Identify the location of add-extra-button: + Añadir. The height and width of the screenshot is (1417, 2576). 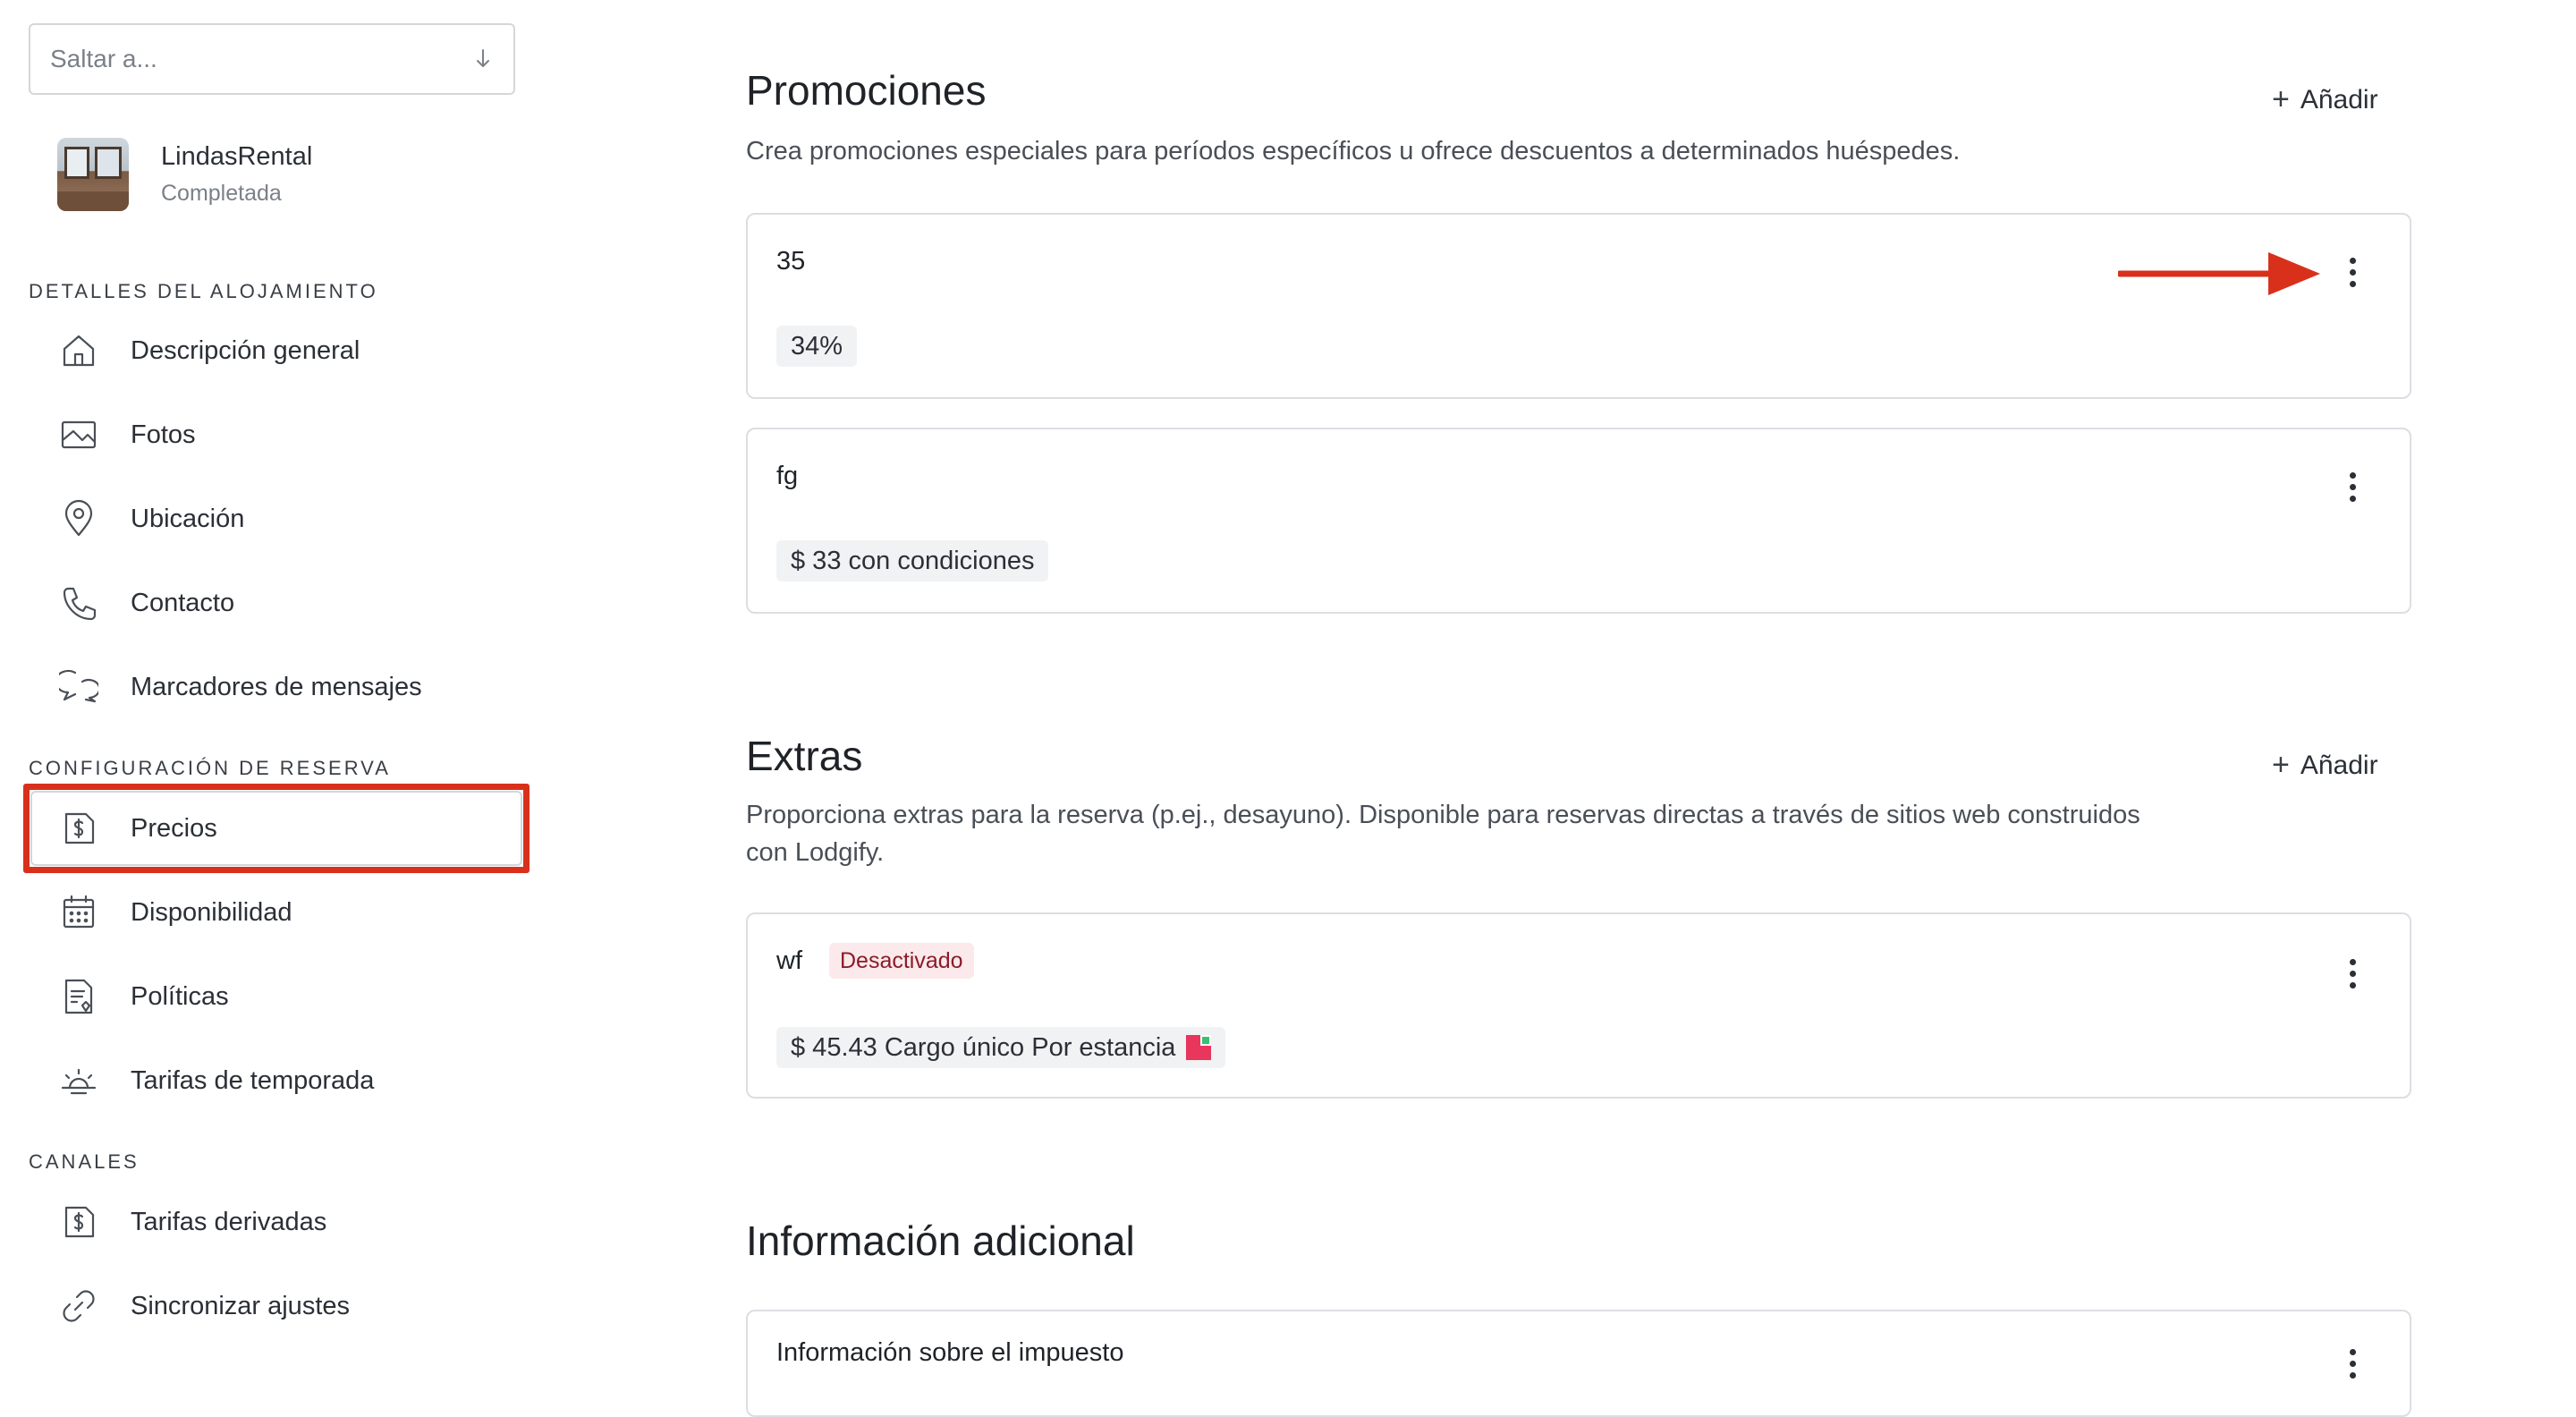
(2325, 765).